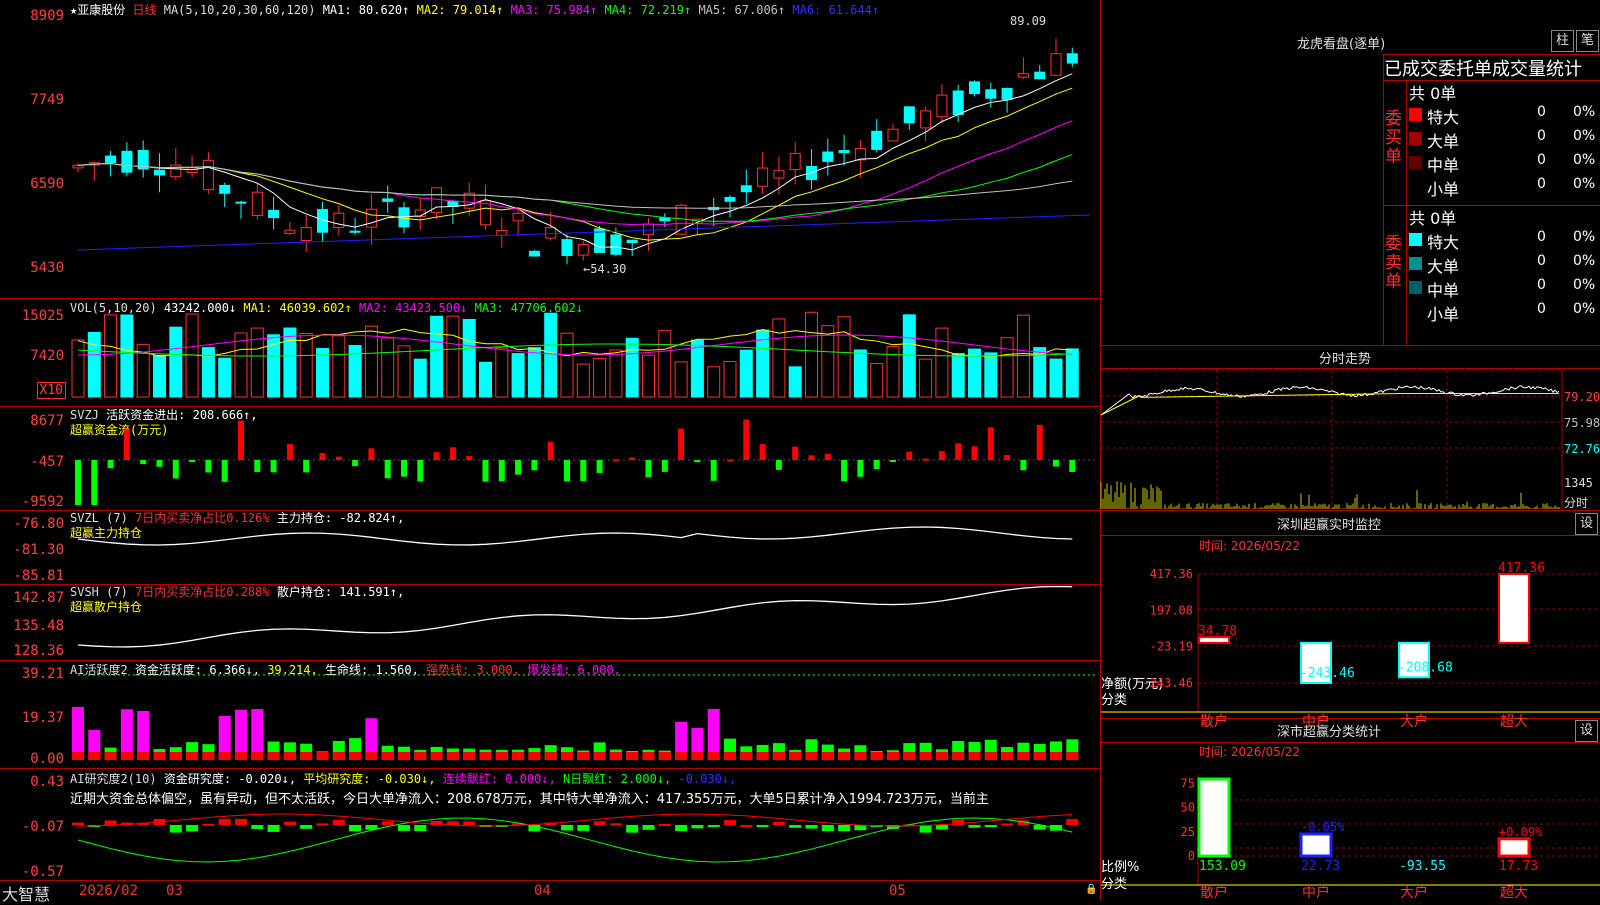 This screenshot has width=1600, height=905. Describe the element at coordinates (1504, 240) in the screenshot. I see `order-row: 特大 0 0%` at that location.